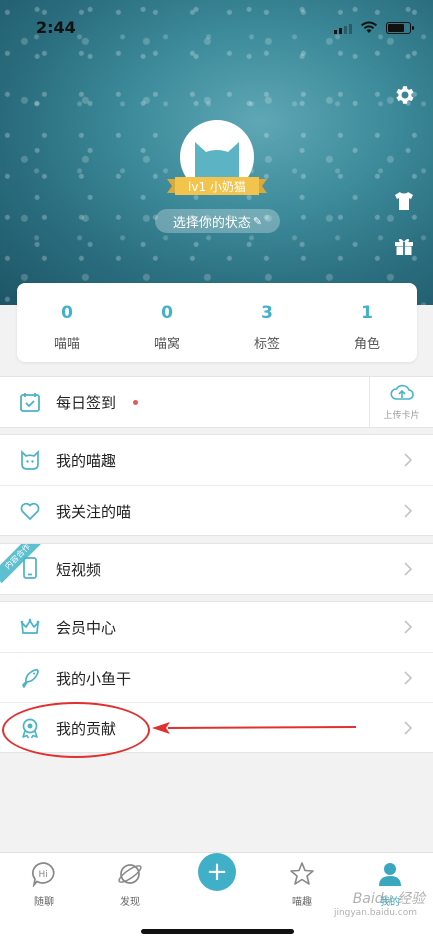 The height and width of the screenshot is (942, 433). I want to click on stat-label: 角色, so click(366, 344).